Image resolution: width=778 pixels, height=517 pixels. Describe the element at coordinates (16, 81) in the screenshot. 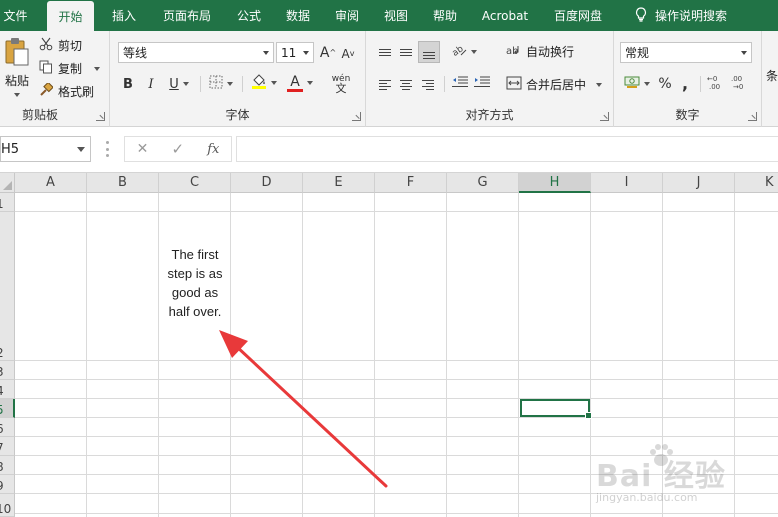

I see `paste-label: 粘贴` at that location.